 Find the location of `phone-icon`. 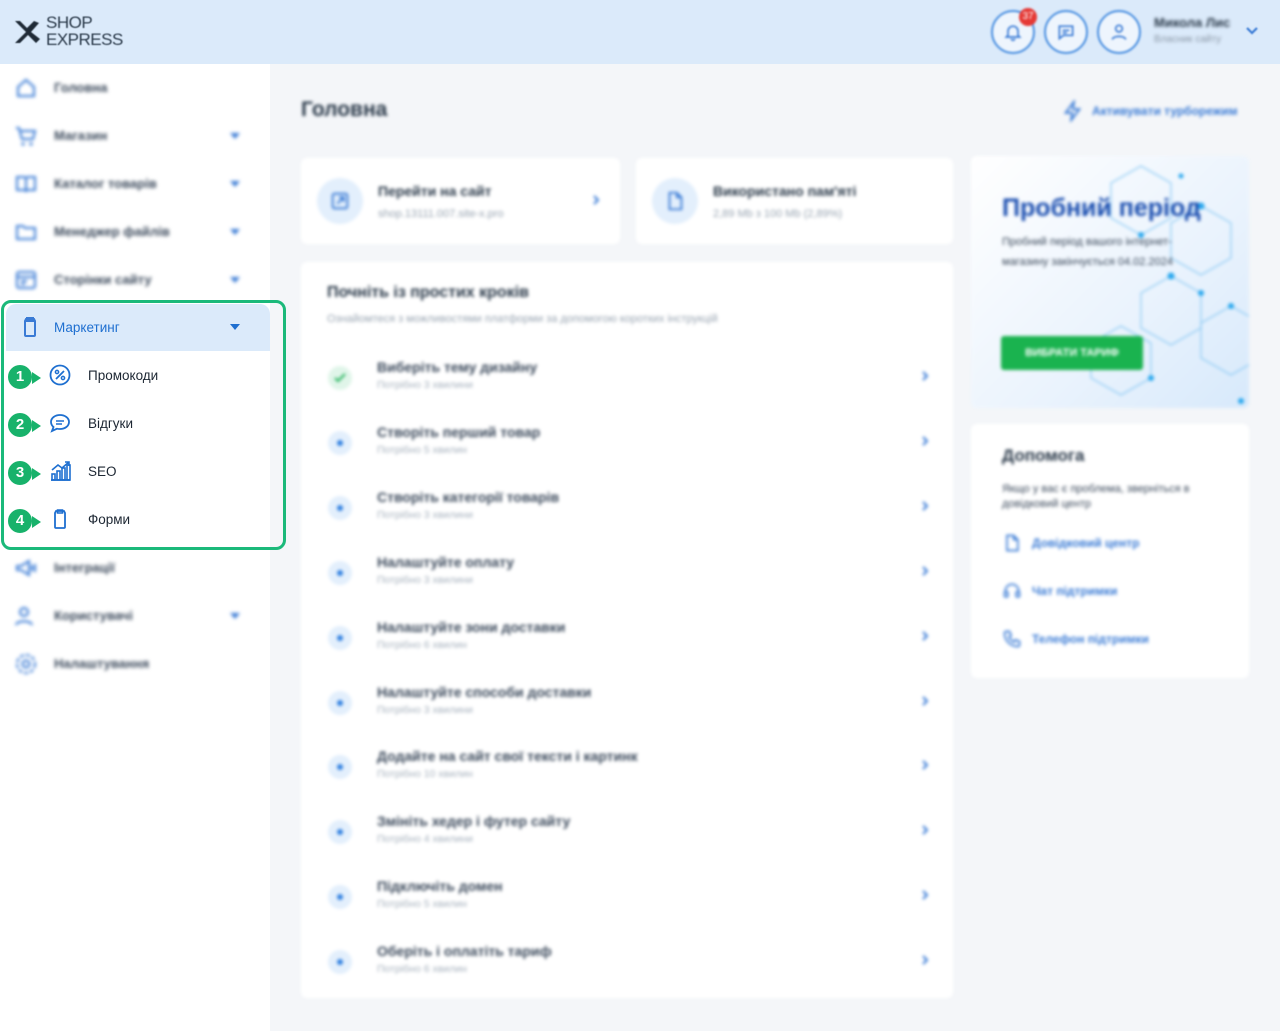

phone-icon is located at coordinates (1012, 639).